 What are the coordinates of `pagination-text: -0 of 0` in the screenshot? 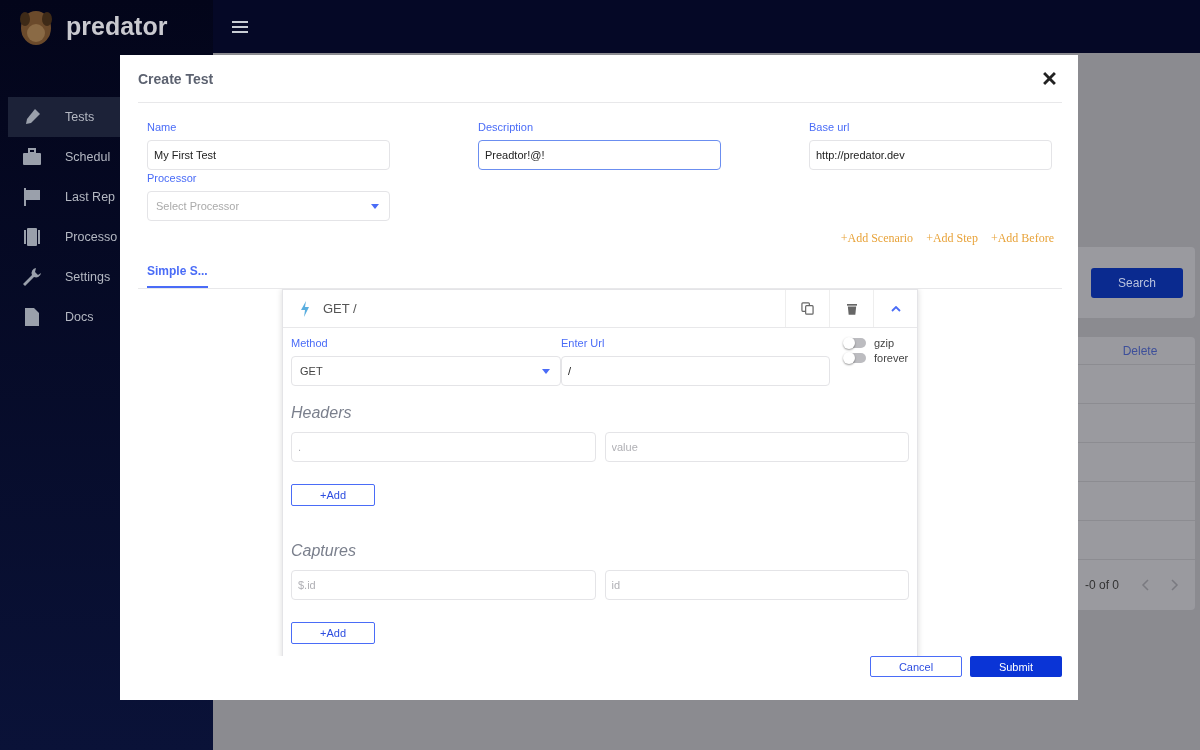 It's located at (1101, 585).